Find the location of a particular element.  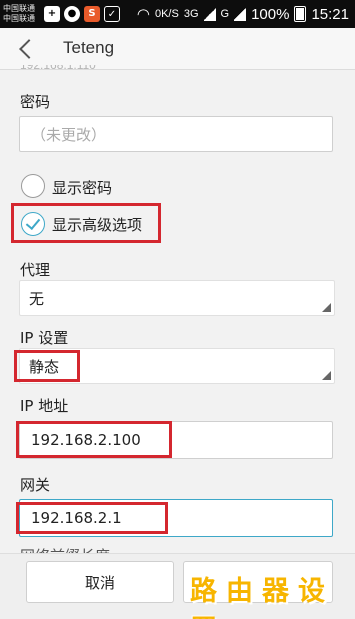

show-advanced-checkbox is located at coordinates (33, 224).